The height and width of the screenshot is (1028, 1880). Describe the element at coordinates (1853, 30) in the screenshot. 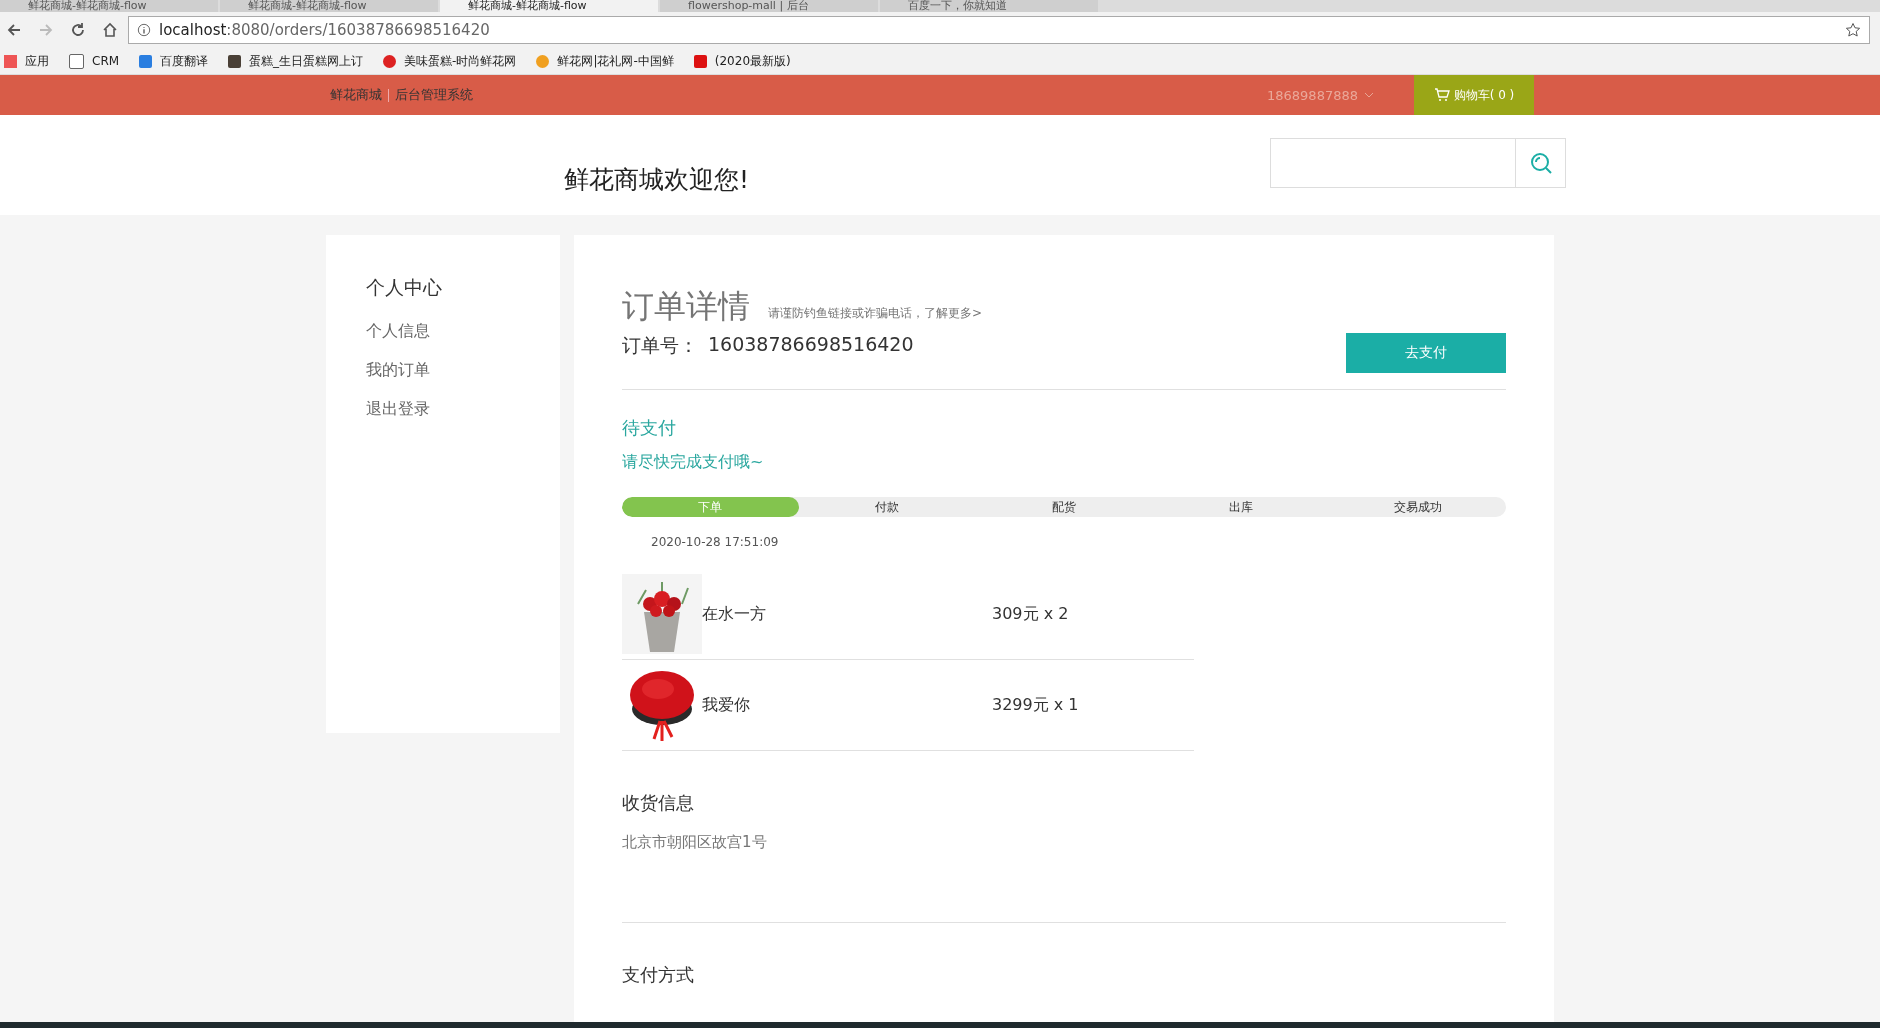

I see `star-icon` at that location.